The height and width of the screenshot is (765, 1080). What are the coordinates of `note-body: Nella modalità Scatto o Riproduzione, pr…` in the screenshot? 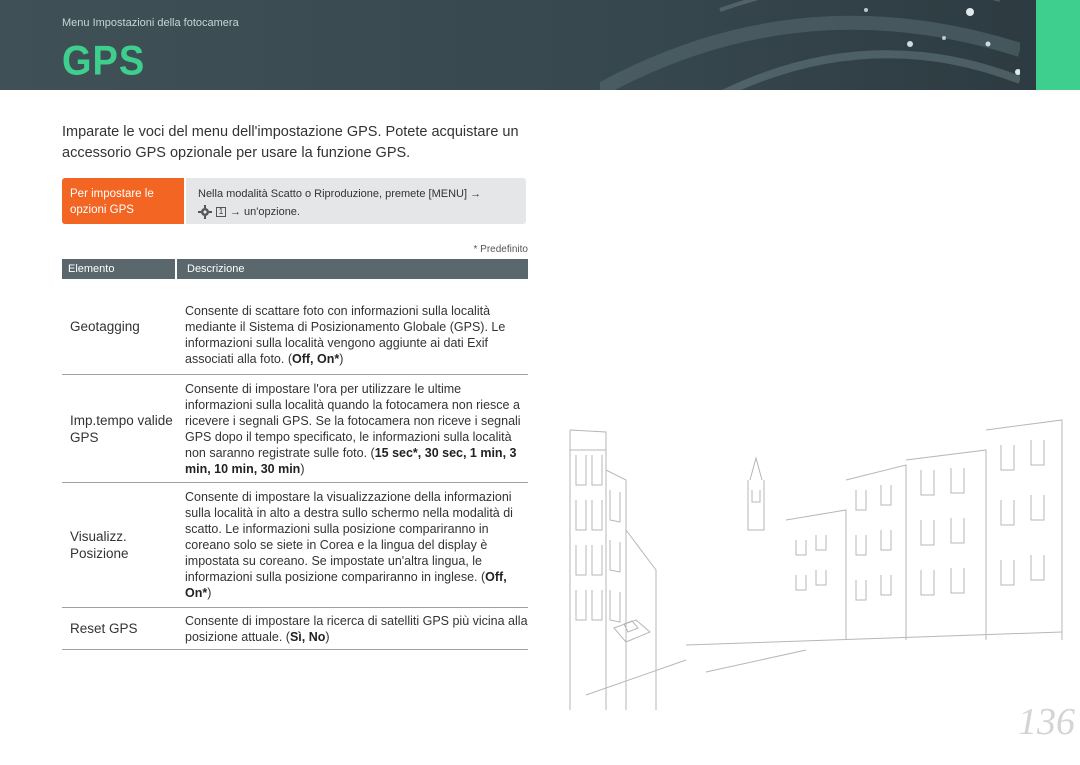 It's located at (356, 201).